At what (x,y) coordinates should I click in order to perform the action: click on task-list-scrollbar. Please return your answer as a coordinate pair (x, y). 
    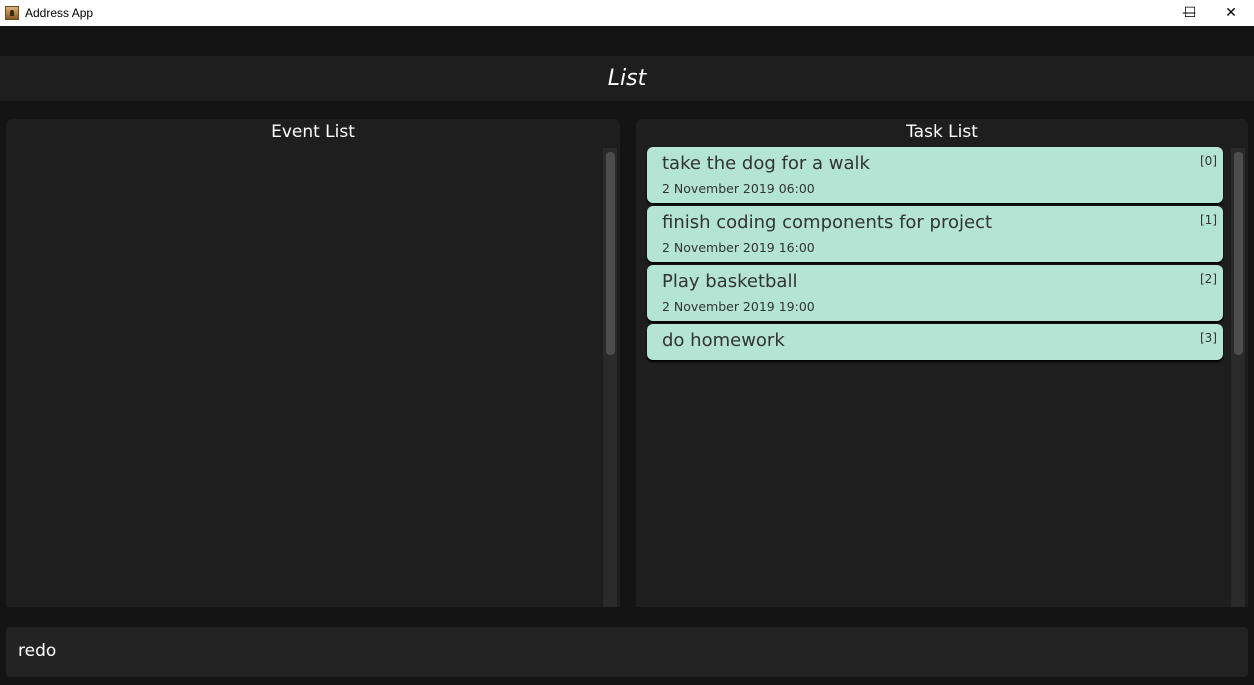
    Looking at the image, I should click on (1238, 377).